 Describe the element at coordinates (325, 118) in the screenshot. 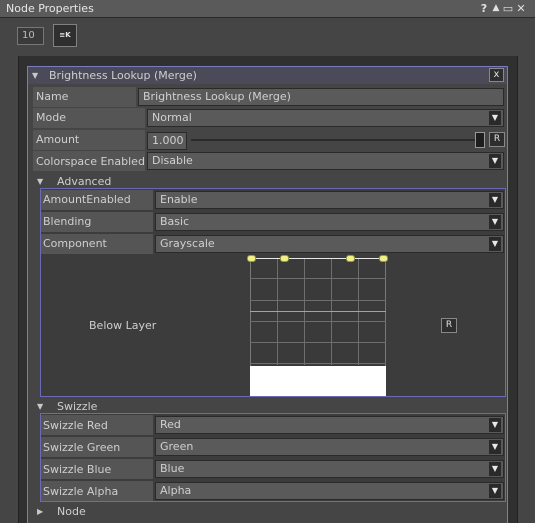

I see `mode-dropdown: Normal` at that location.